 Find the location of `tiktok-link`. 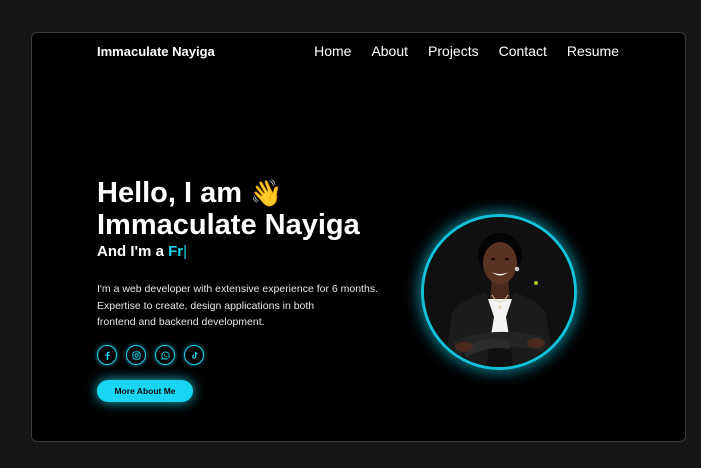

tiktok-link is located at coordinates (194, 355).